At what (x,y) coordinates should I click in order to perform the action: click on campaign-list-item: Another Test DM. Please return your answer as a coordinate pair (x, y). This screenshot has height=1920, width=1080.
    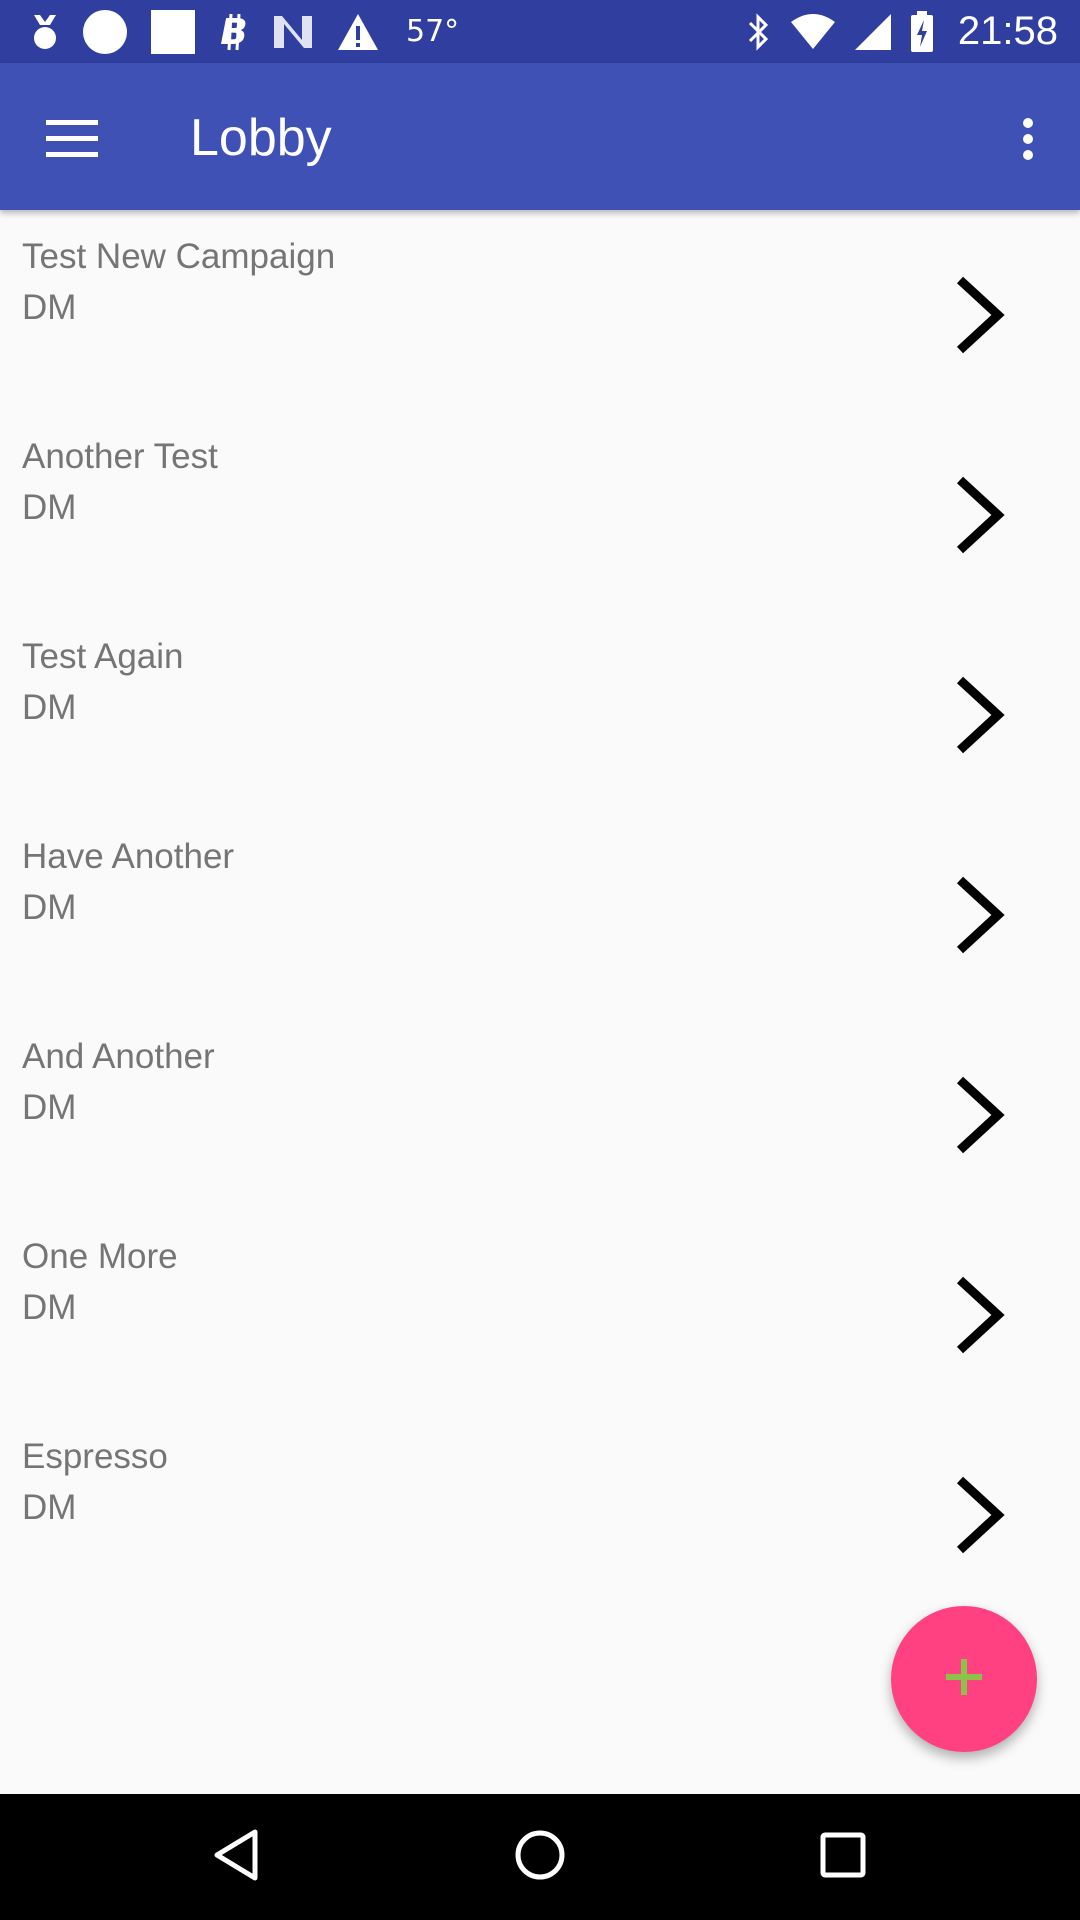
    Looking at the image, I should click on (540, 510).